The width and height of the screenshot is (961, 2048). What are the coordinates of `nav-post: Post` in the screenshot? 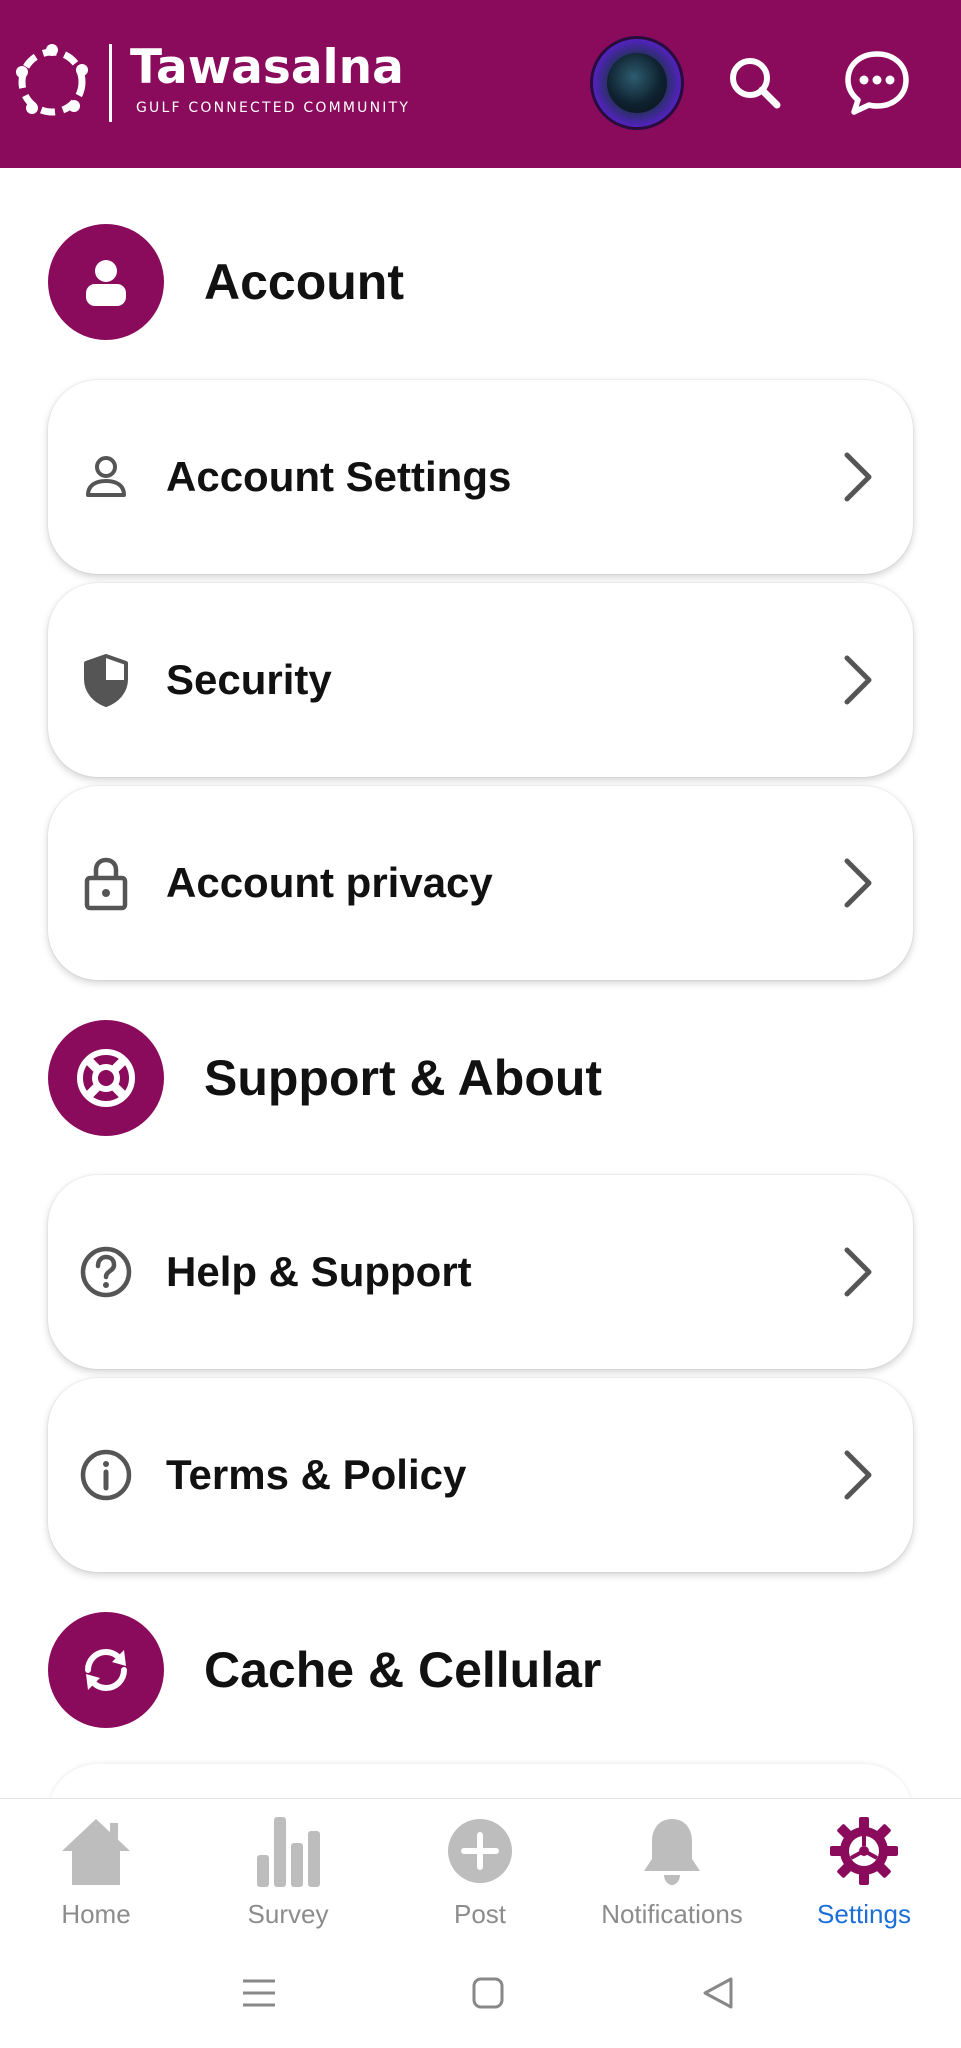 It's located at (480, 1869).